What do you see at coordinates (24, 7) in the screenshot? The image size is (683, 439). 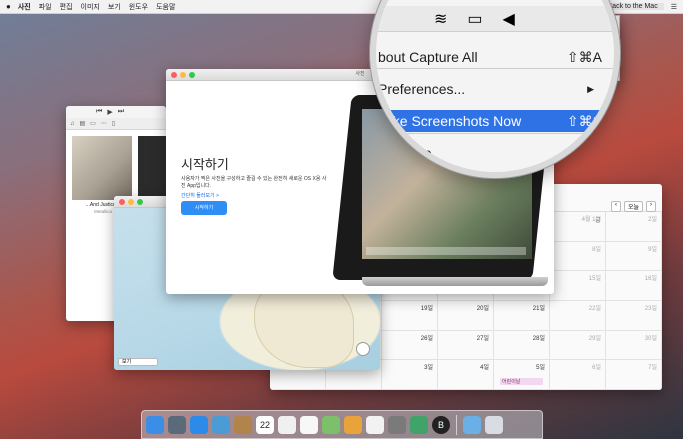 I see `menu-app-name: 사진` at bounding box center [24, 7].